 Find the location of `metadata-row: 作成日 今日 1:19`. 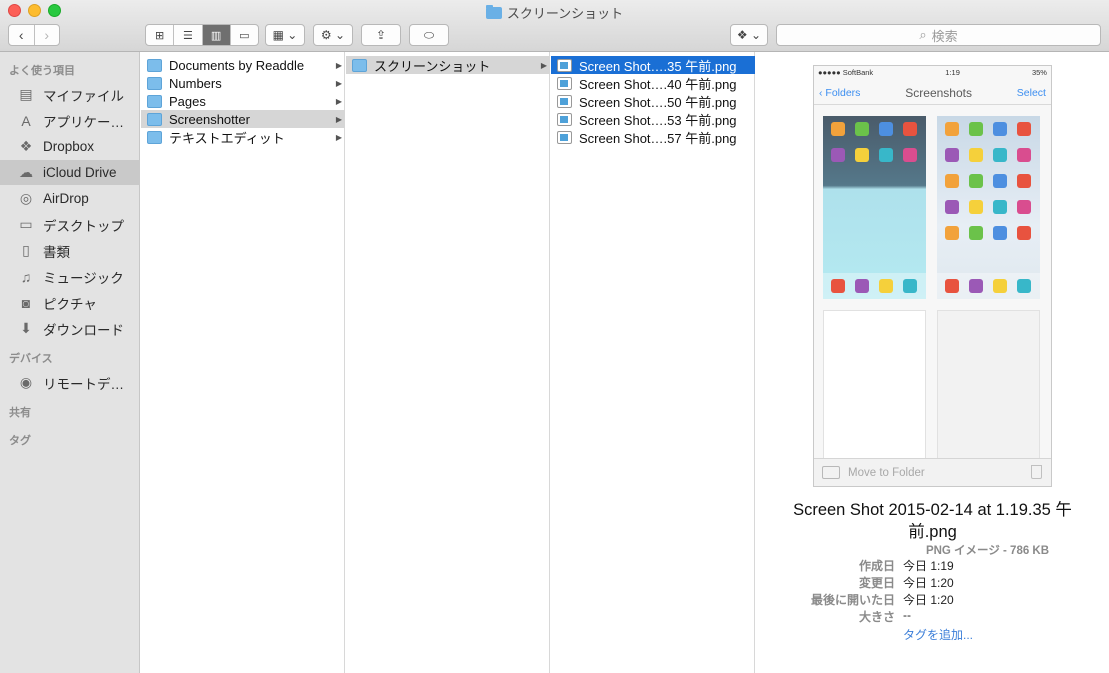

metadata-row: 作成日 今日 1:19 is located at coordinates (932, 565).